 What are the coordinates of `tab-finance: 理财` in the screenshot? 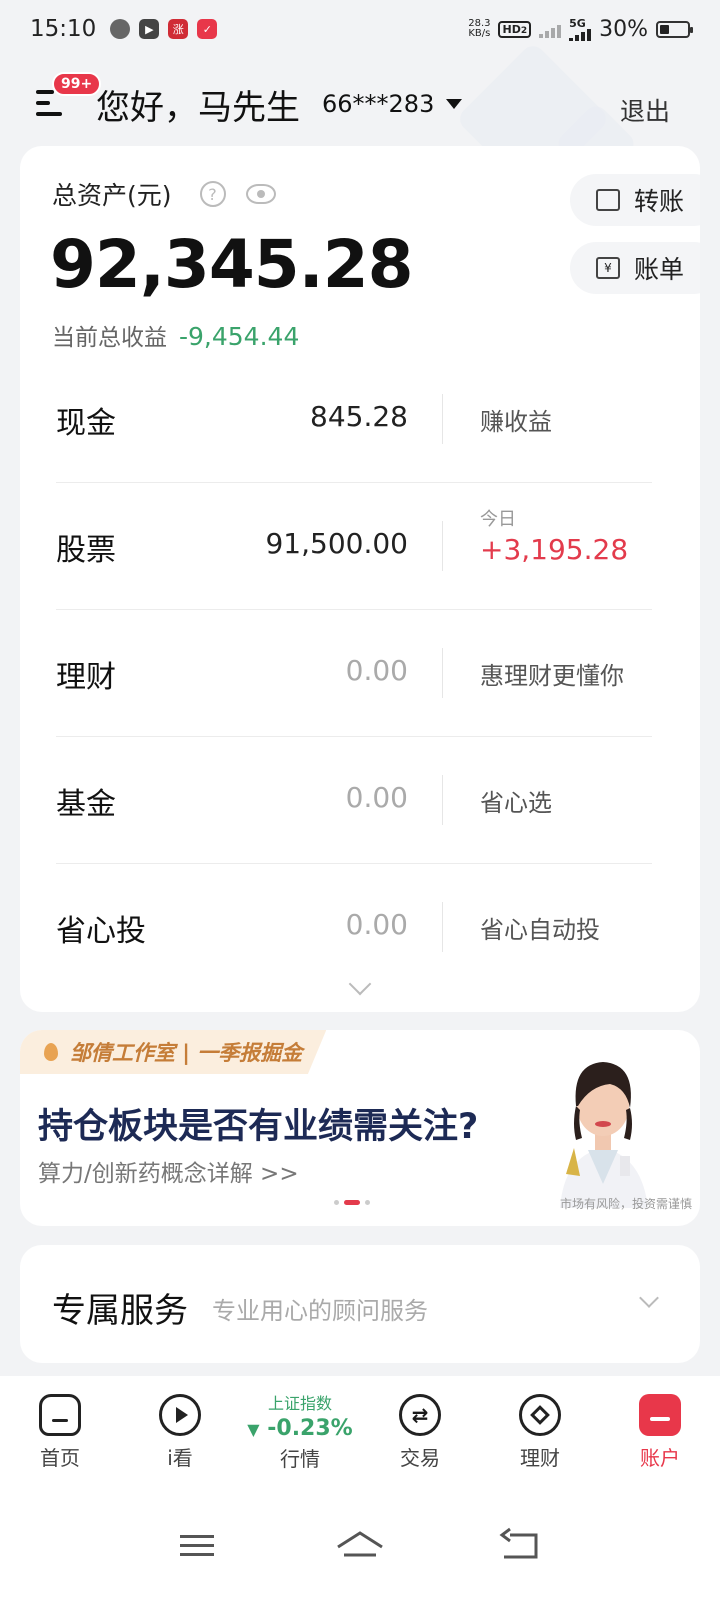 It's located at (540, 1433).